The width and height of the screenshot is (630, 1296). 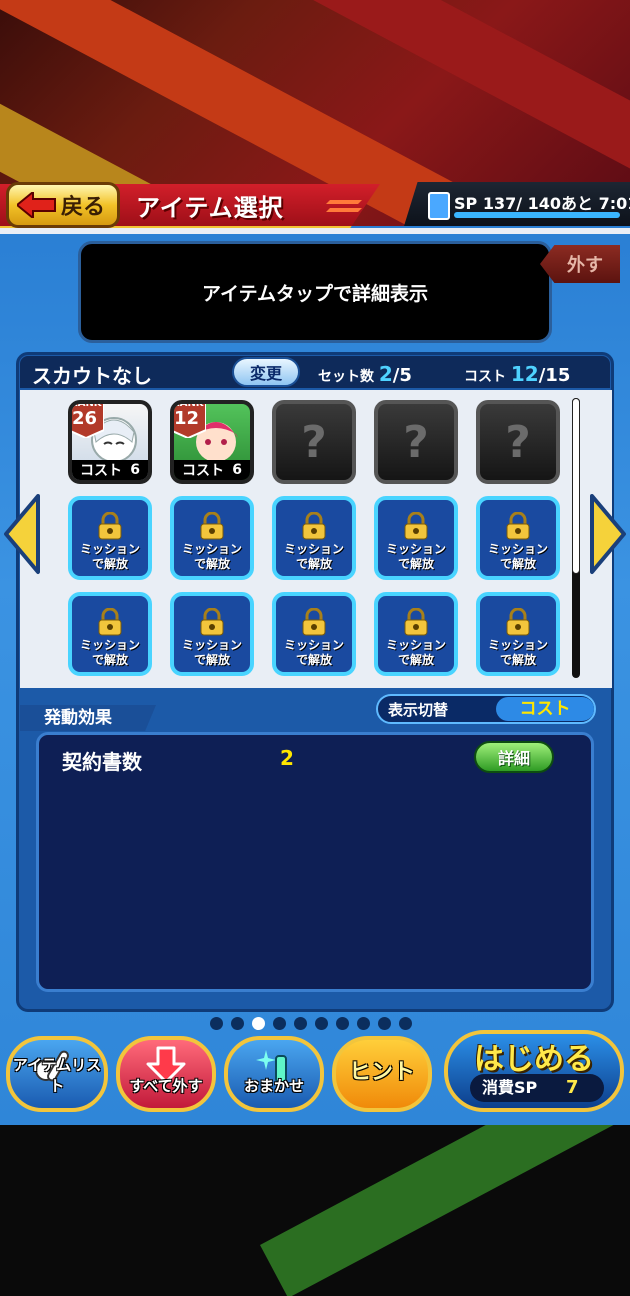 What do you see at coordinates (166, 1074) in the screenshot?
I see `remove-all-button: すべて外す` at bounding box center [166, 1074].